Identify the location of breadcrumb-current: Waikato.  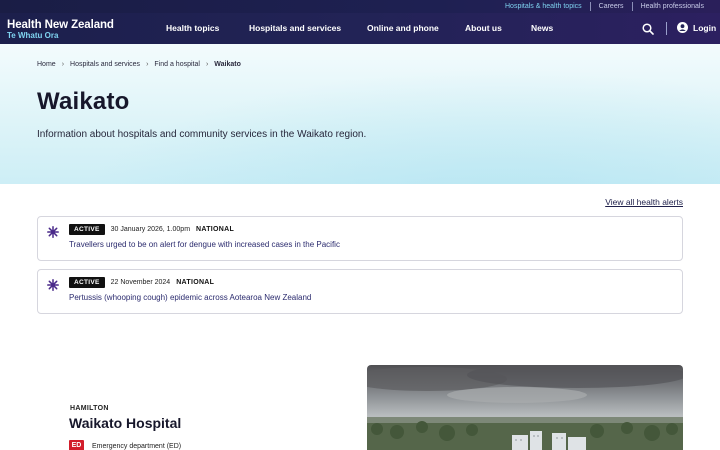
(227, 64).